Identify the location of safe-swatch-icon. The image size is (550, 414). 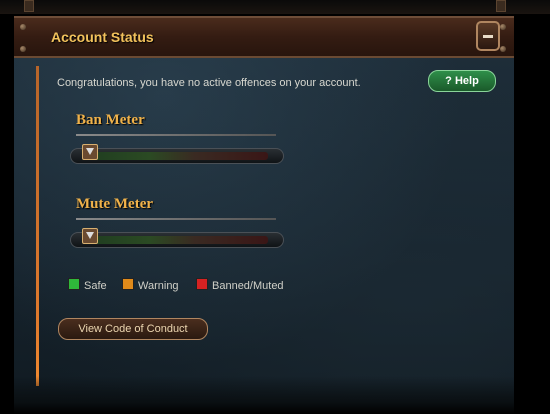
(74, 284).